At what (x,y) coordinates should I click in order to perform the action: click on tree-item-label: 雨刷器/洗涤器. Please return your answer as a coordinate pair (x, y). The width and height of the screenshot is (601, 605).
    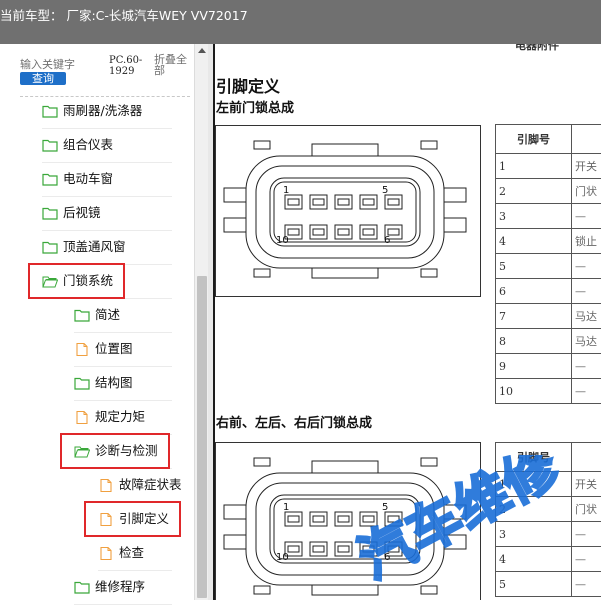
    Looking at the image, I should click on (102, 111).